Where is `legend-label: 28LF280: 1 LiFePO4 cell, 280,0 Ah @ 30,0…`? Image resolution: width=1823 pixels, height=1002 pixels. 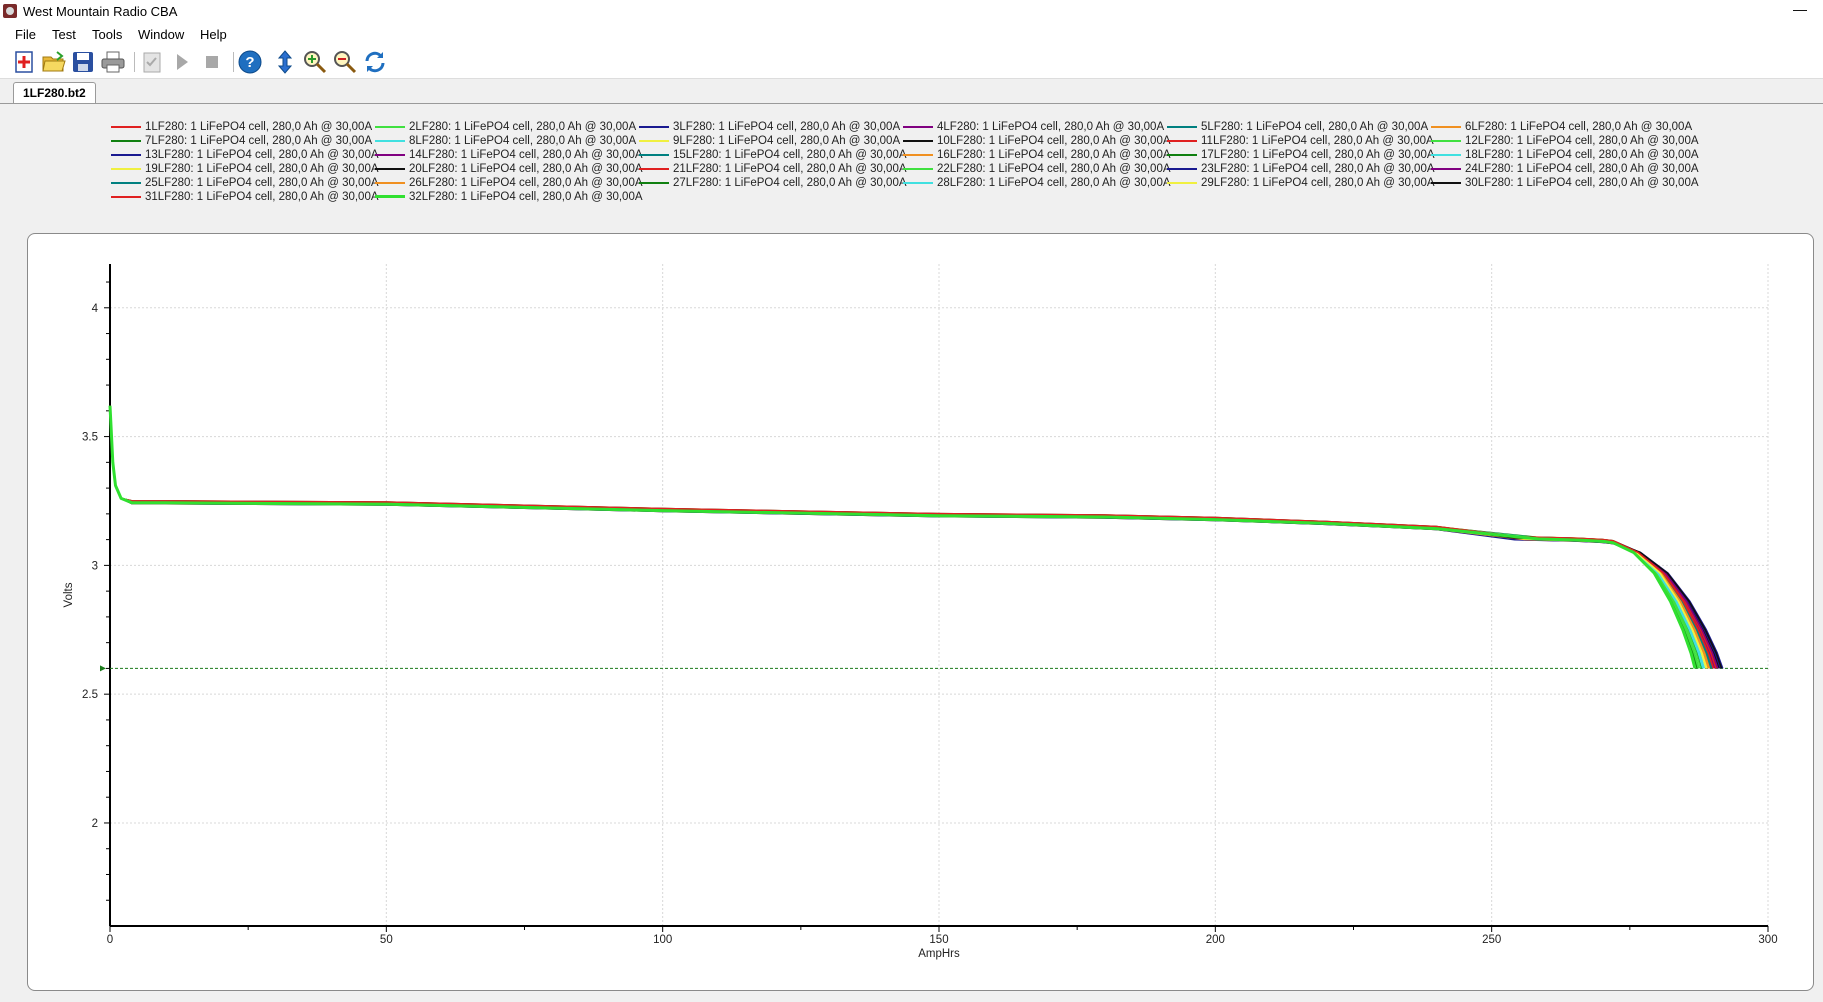
legend-label: 28LF280: 1 LiFePO4 cell, 280,0 Ah @ 30,0… is located at coordinates (1054, 183).